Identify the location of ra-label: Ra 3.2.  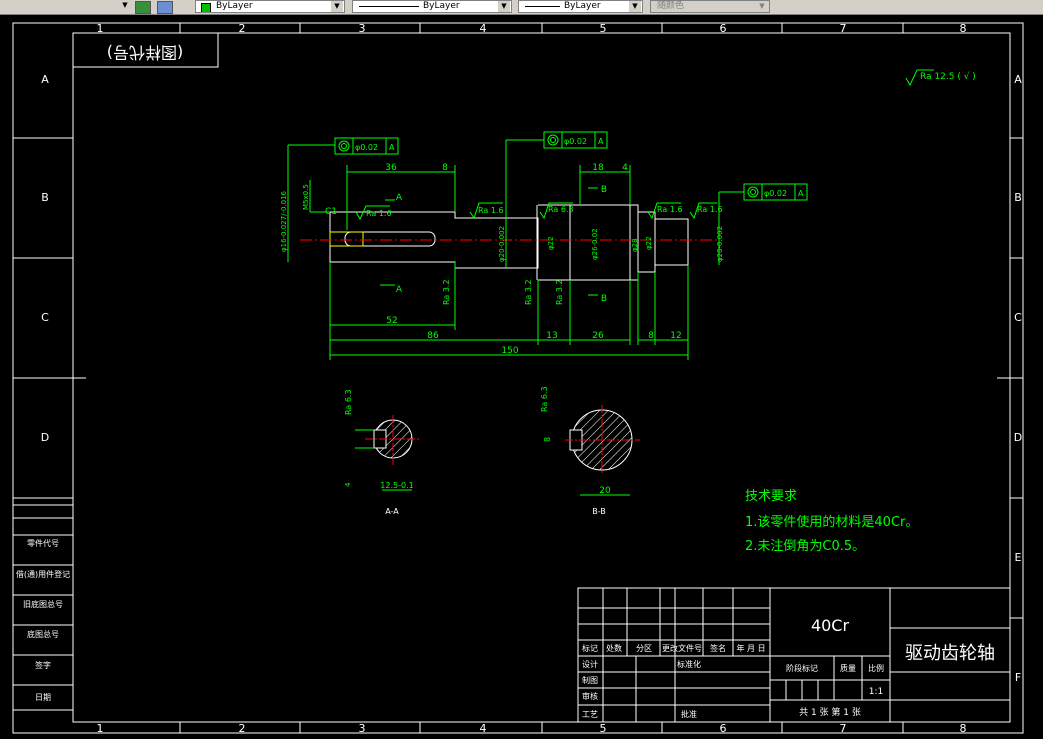
(446, 292).